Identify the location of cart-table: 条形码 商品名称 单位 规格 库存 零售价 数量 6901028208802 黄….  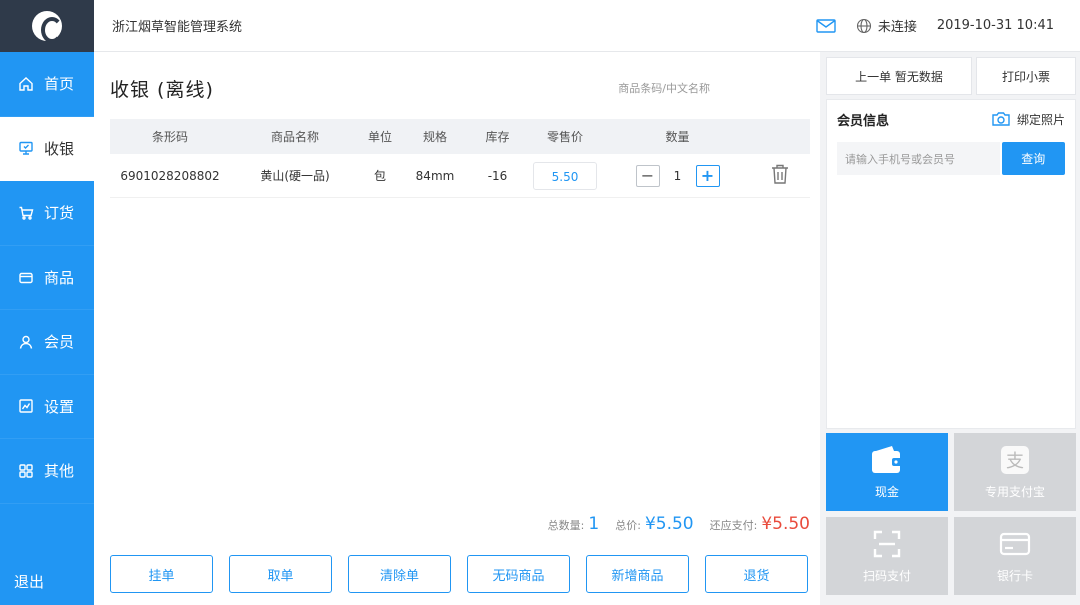
(460, 158).